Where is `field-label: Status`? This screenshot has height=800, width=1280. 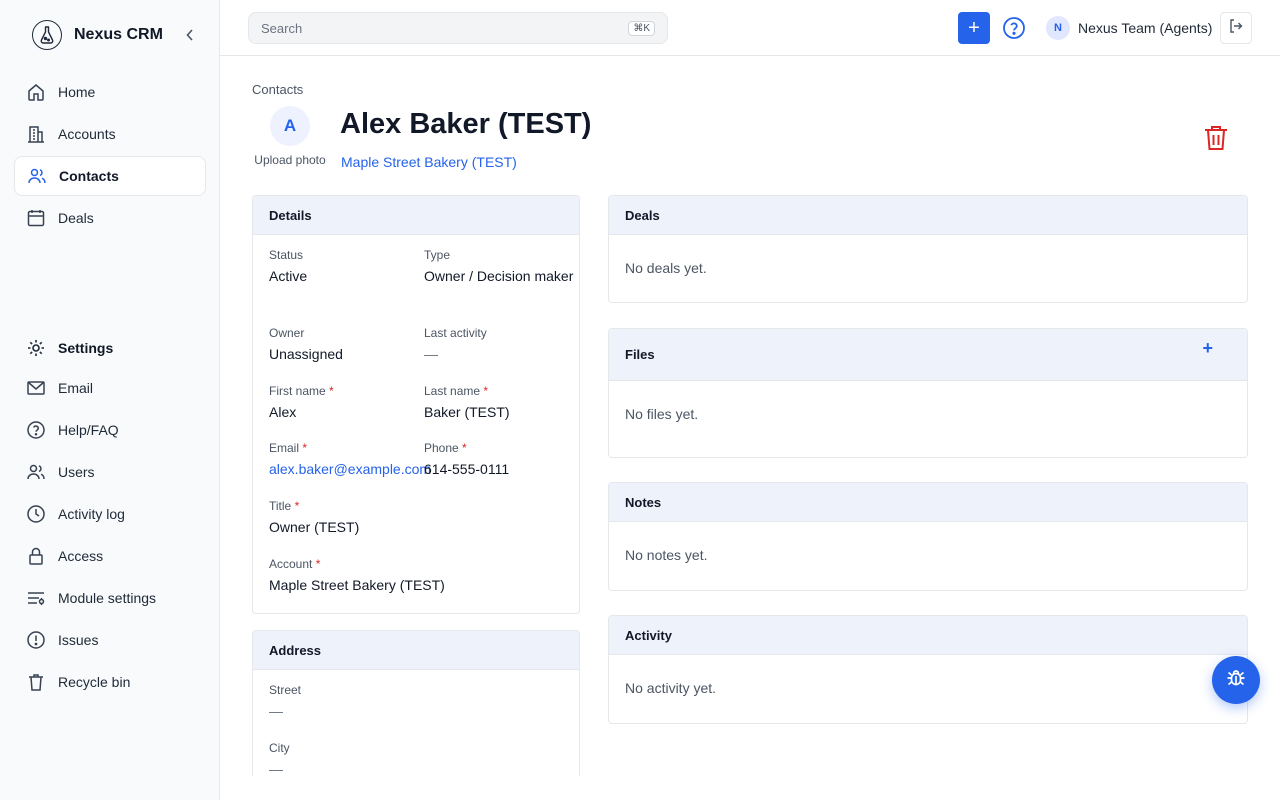
field-label: Status is located at coordinates (286, 255).